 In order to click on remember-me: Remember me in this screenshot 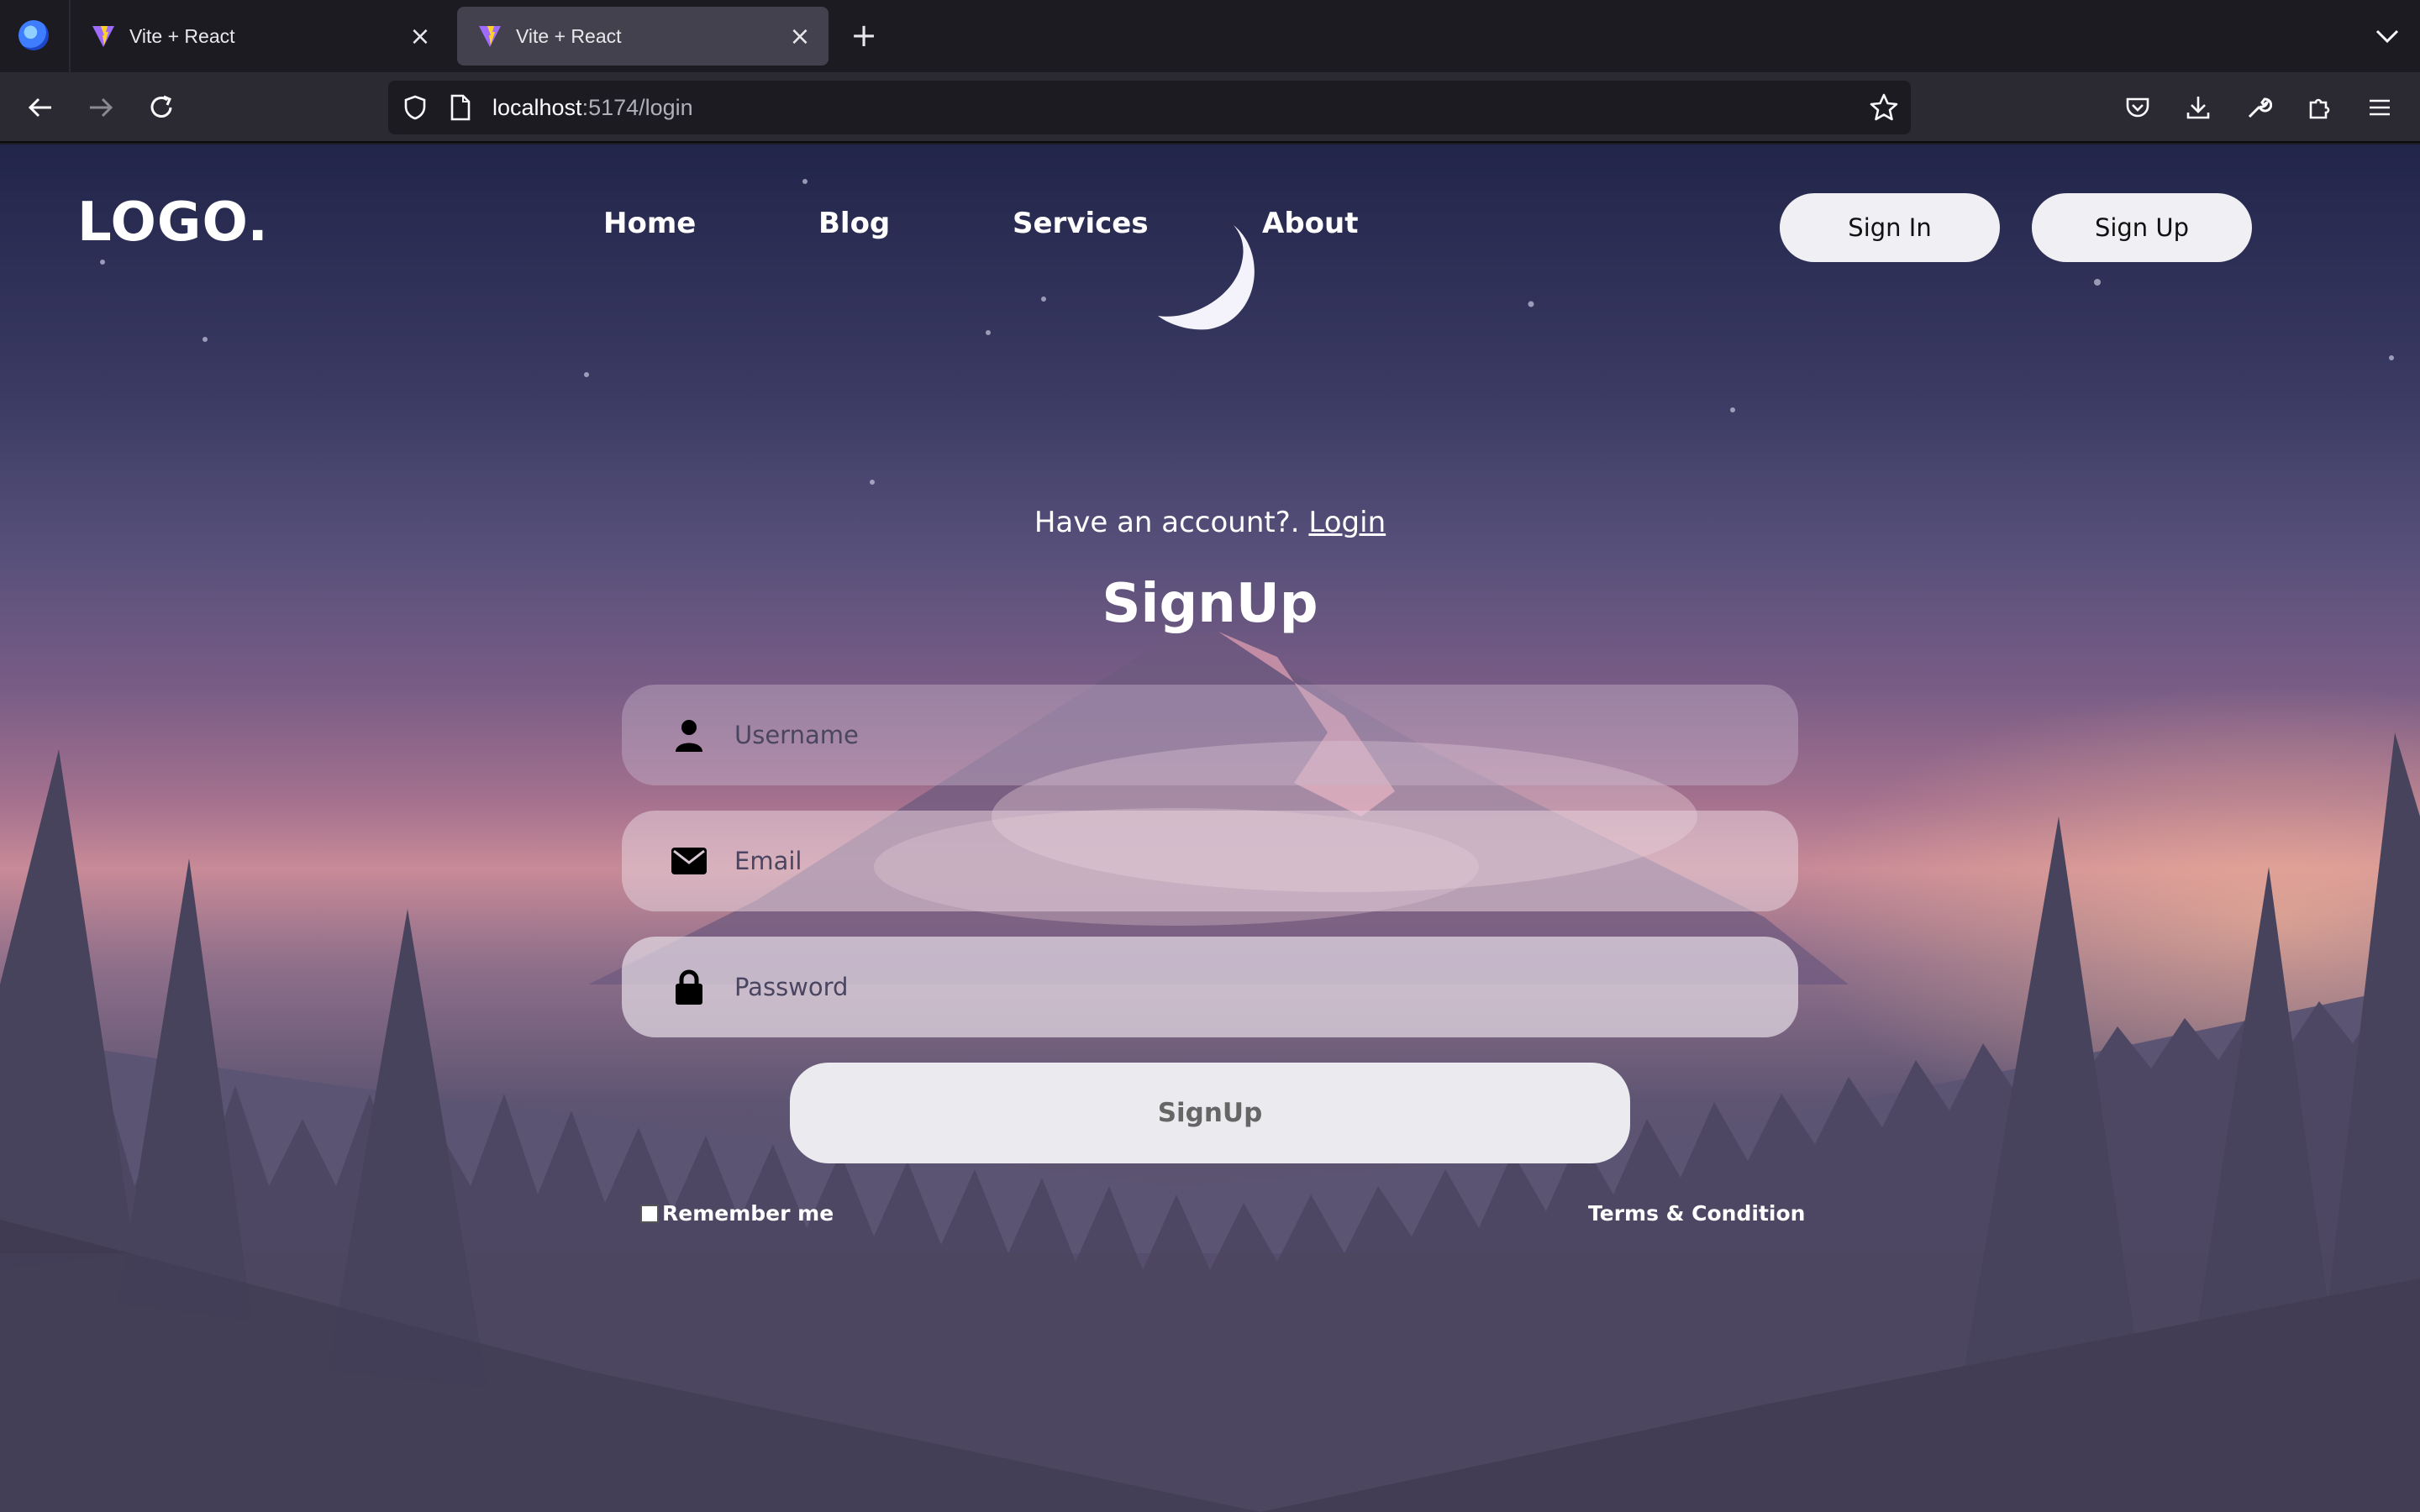, I will do `click(737, 1213)`.